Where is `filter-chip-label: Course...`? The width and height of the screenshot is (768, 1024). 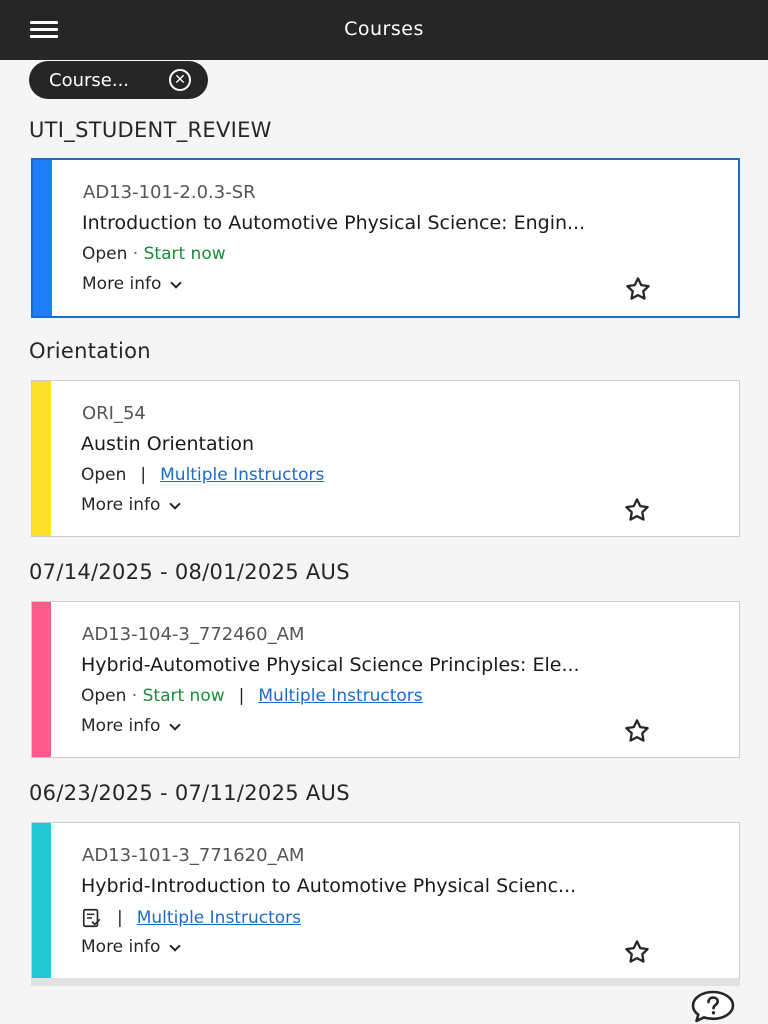 filter-chip-label: Course... is located at coordinates (89, 80).